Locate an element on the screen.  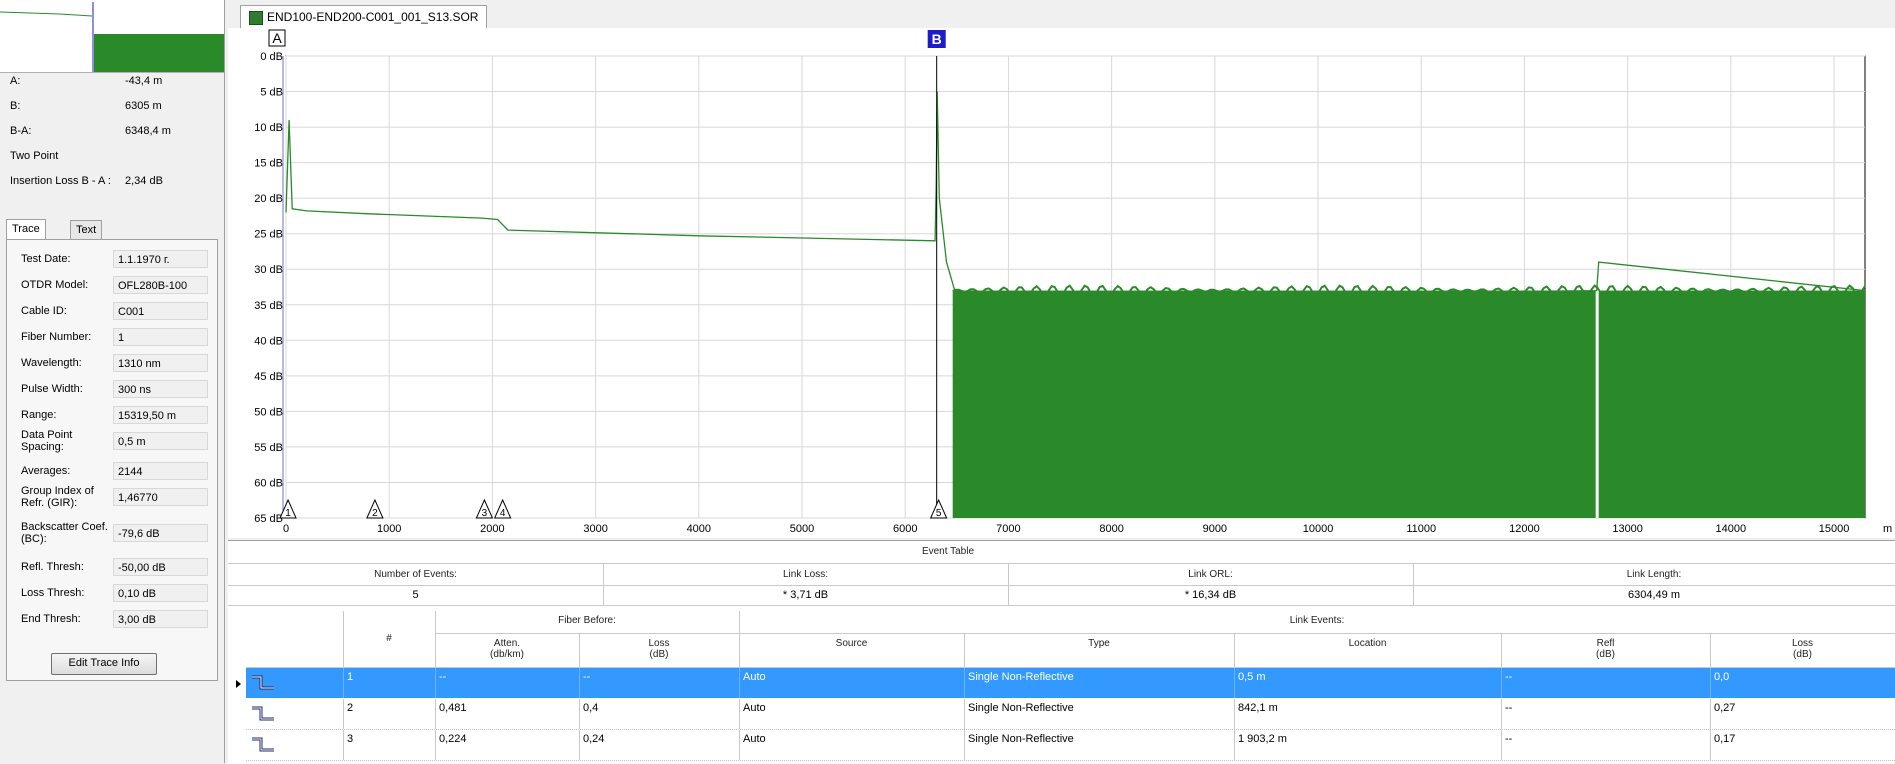
group-link-events: Link Events: is located at coordinates (1317, 620).